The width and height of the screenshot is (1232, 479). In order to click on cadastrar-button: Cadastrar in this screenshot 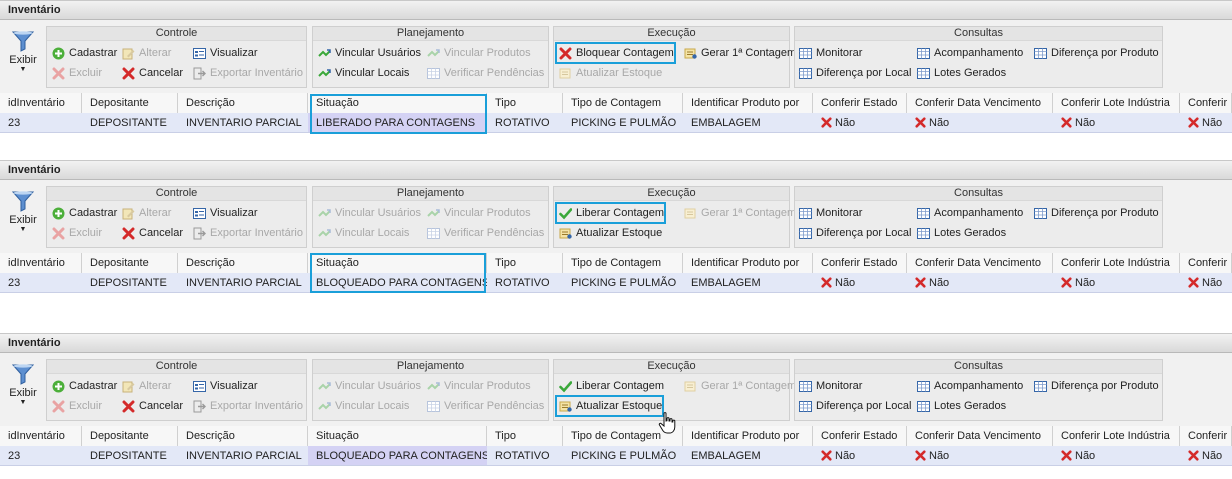, I will do `click(83, 53)`.